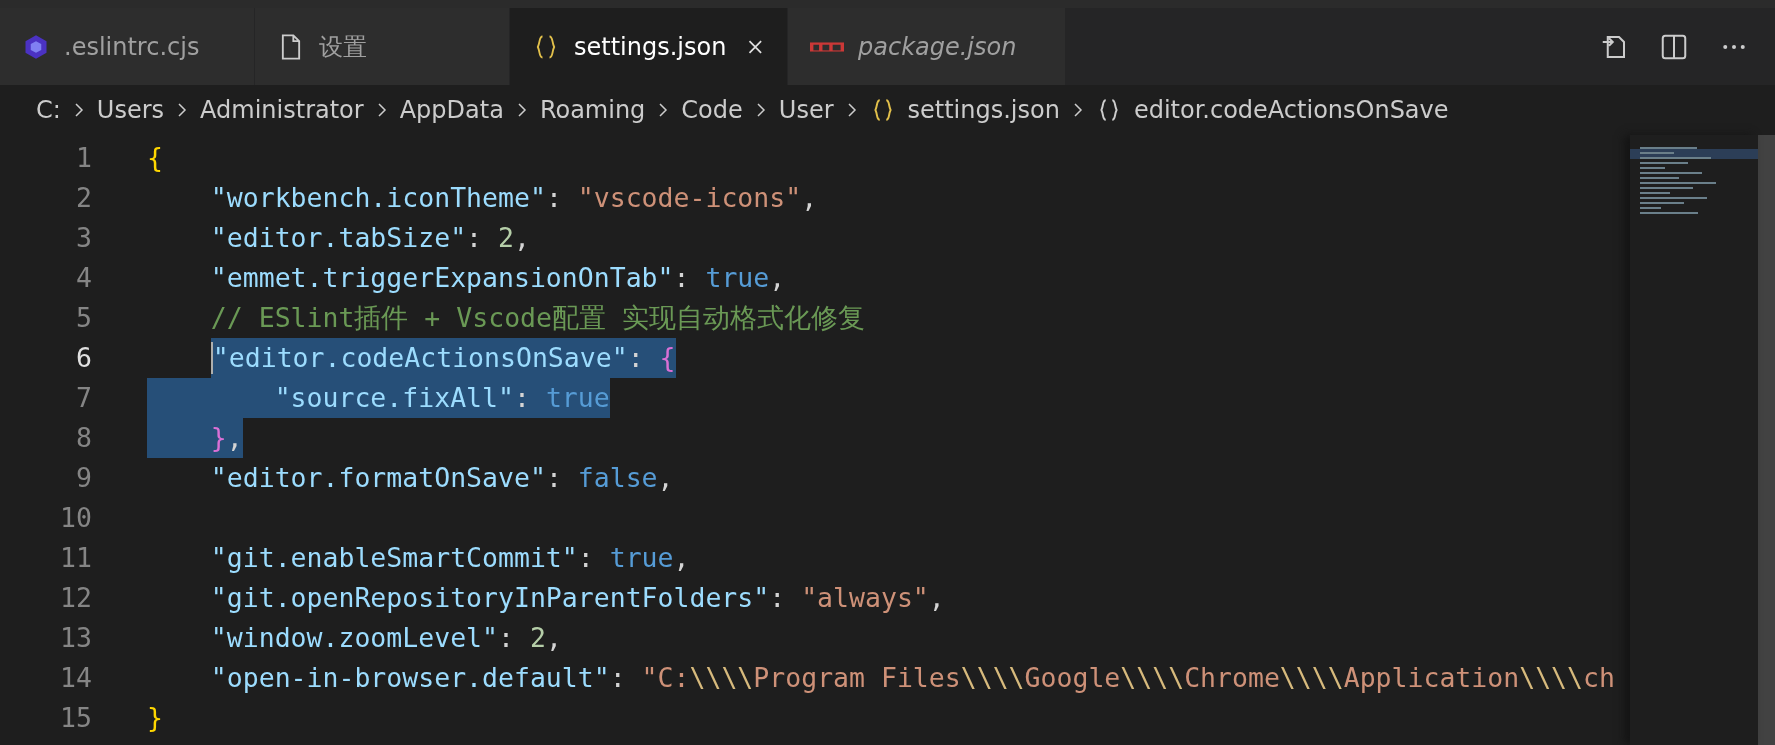 The height and width of the screenshot is (745, 1775). Describe the element at coordinates (83, 238) in the screenshot. I see `line-number: 3` at that location.